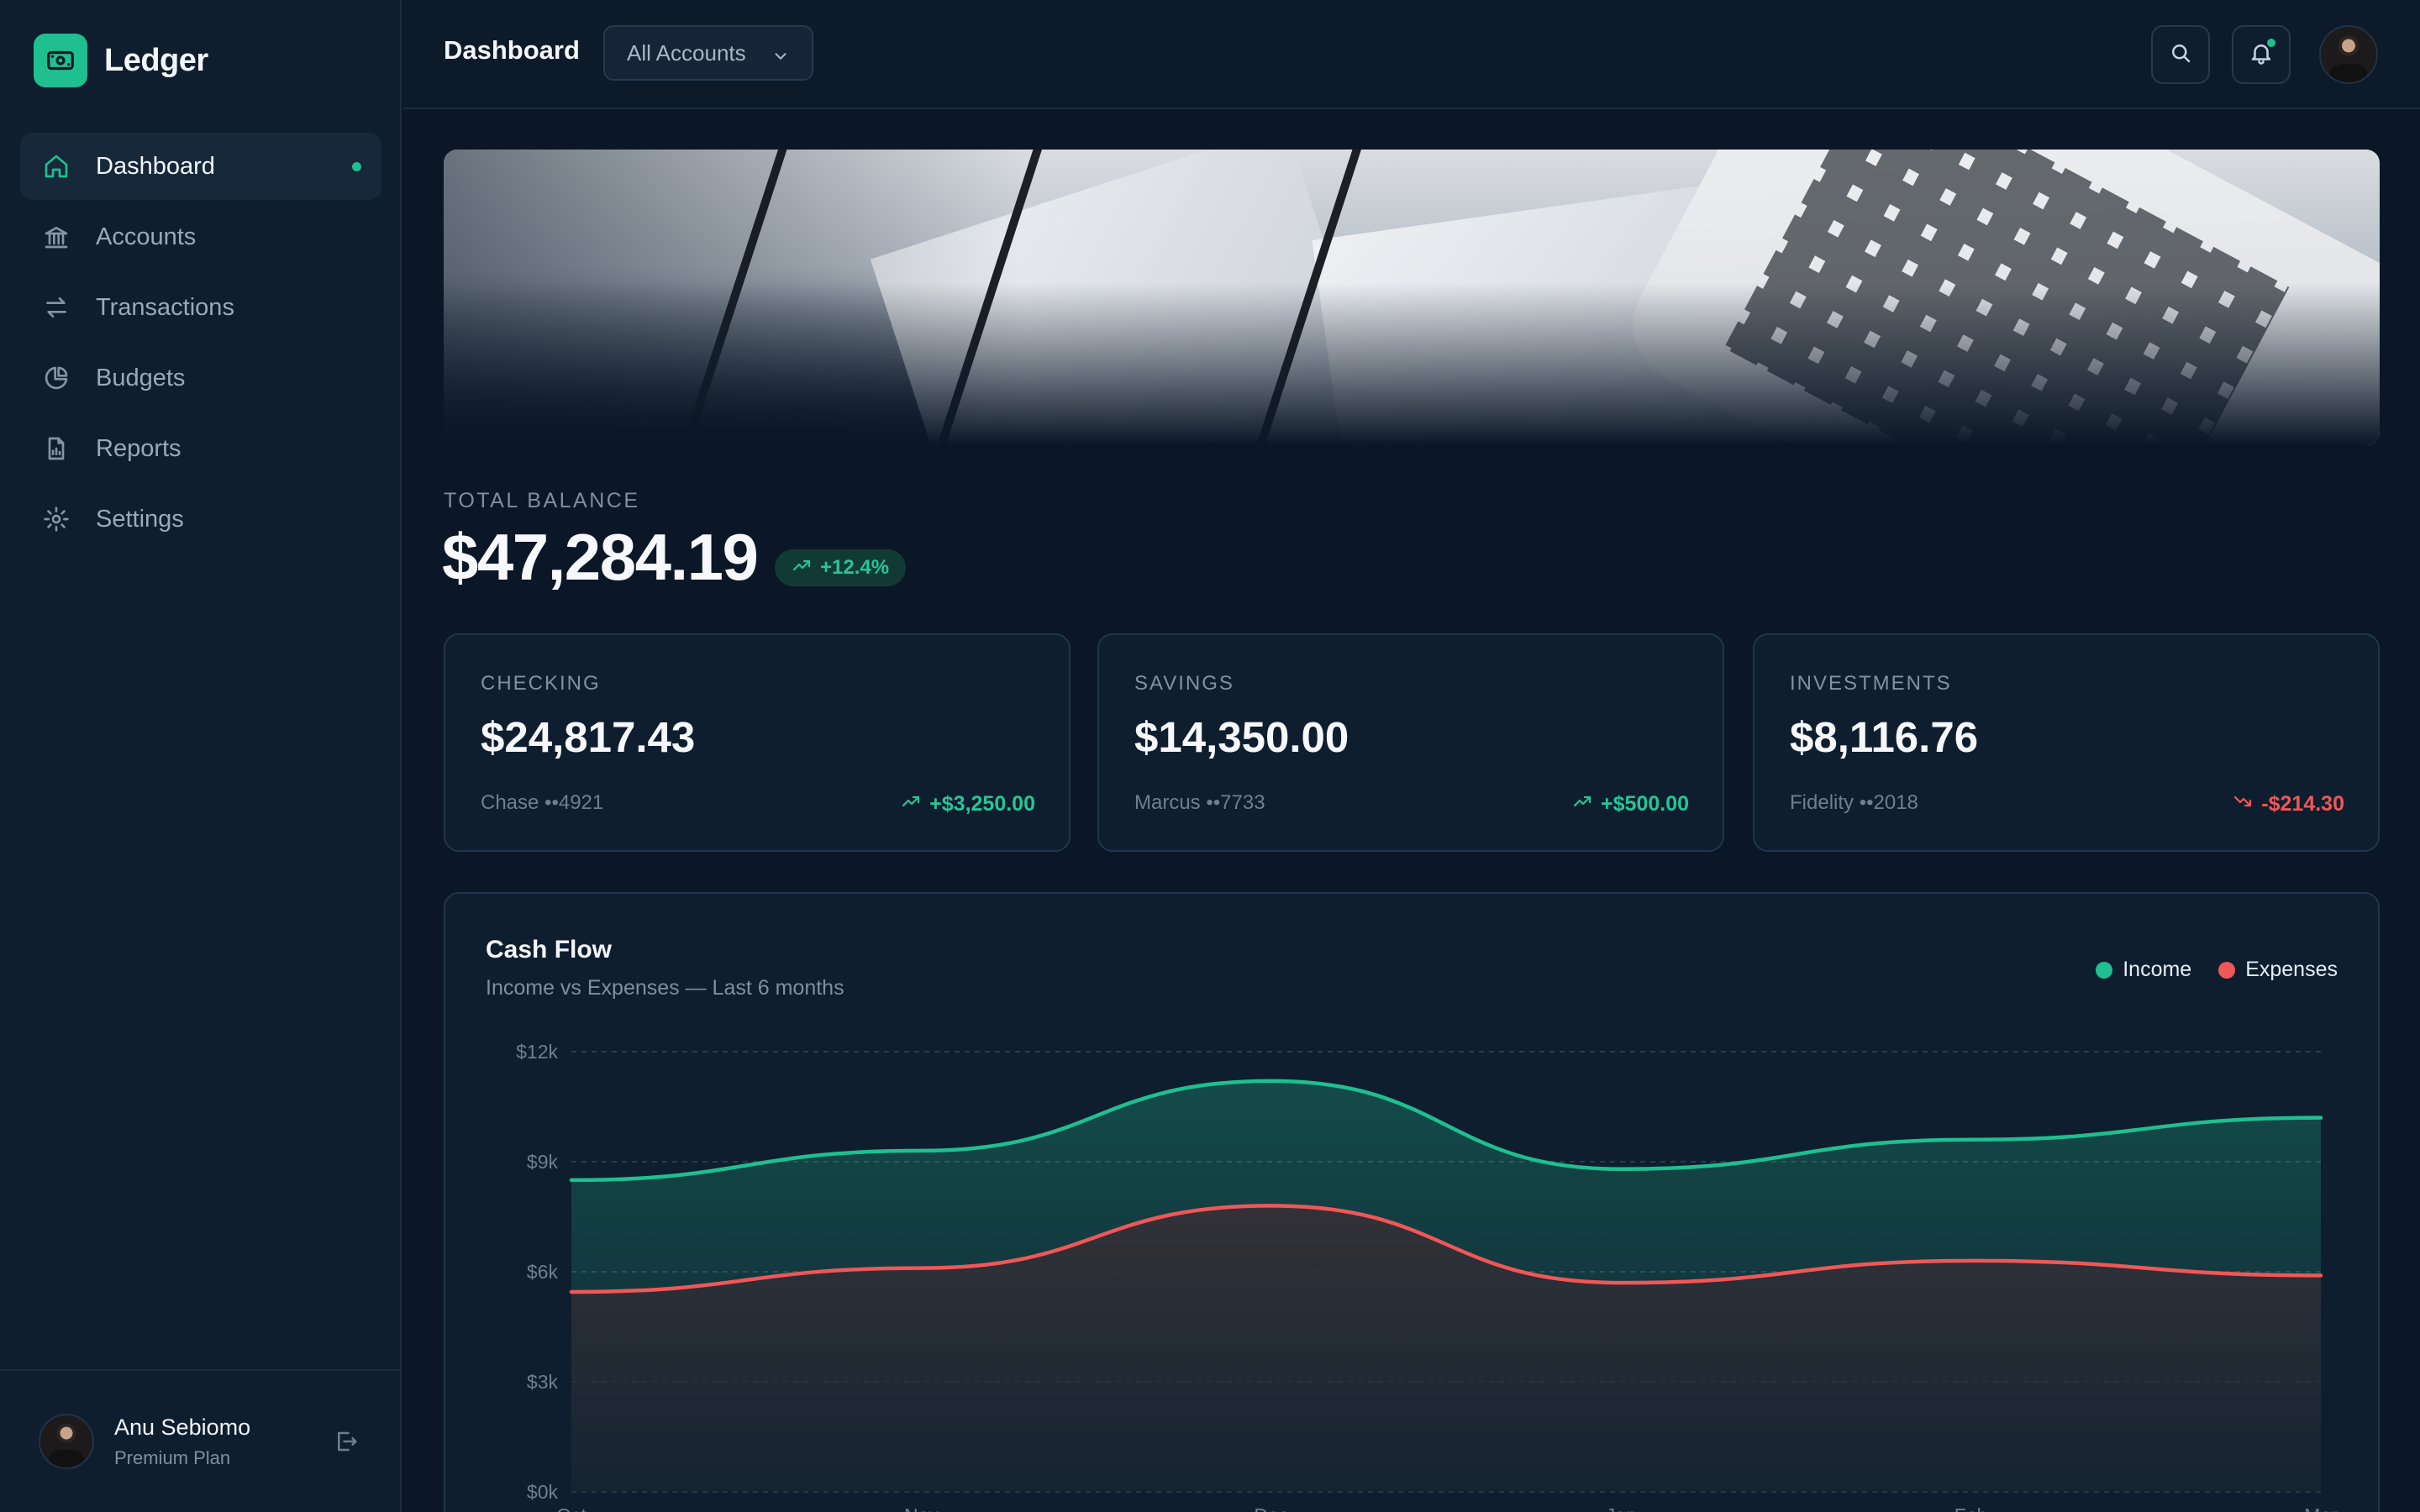 This screenshot has height=1512, width=2420. What do you see at coordinates (60, 60) in the screenshot?
I see `banknote-icon` at bounding box center [60, 60].